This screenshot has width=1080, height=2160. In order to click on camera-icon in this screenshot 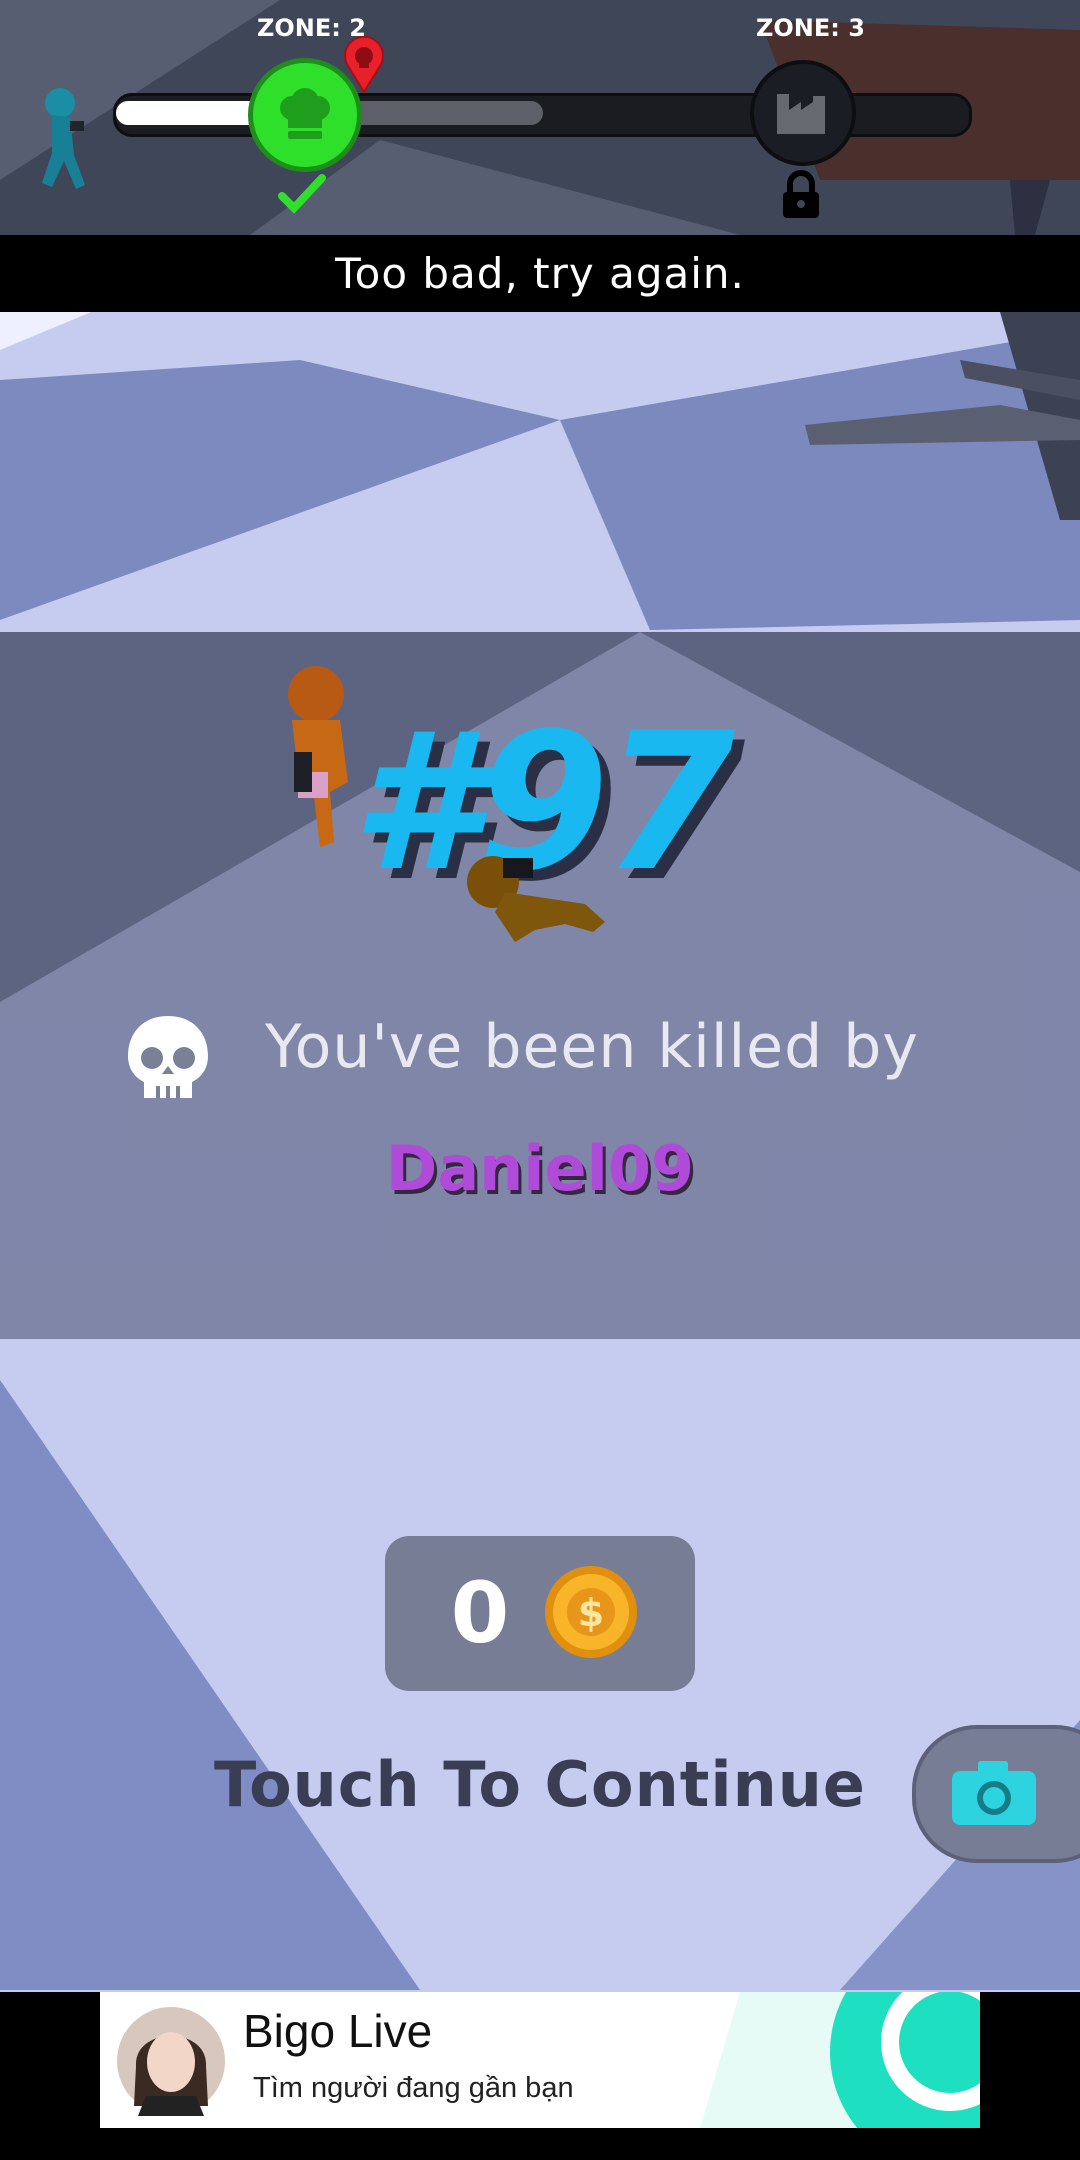, I will do `click(994, 1793)`.